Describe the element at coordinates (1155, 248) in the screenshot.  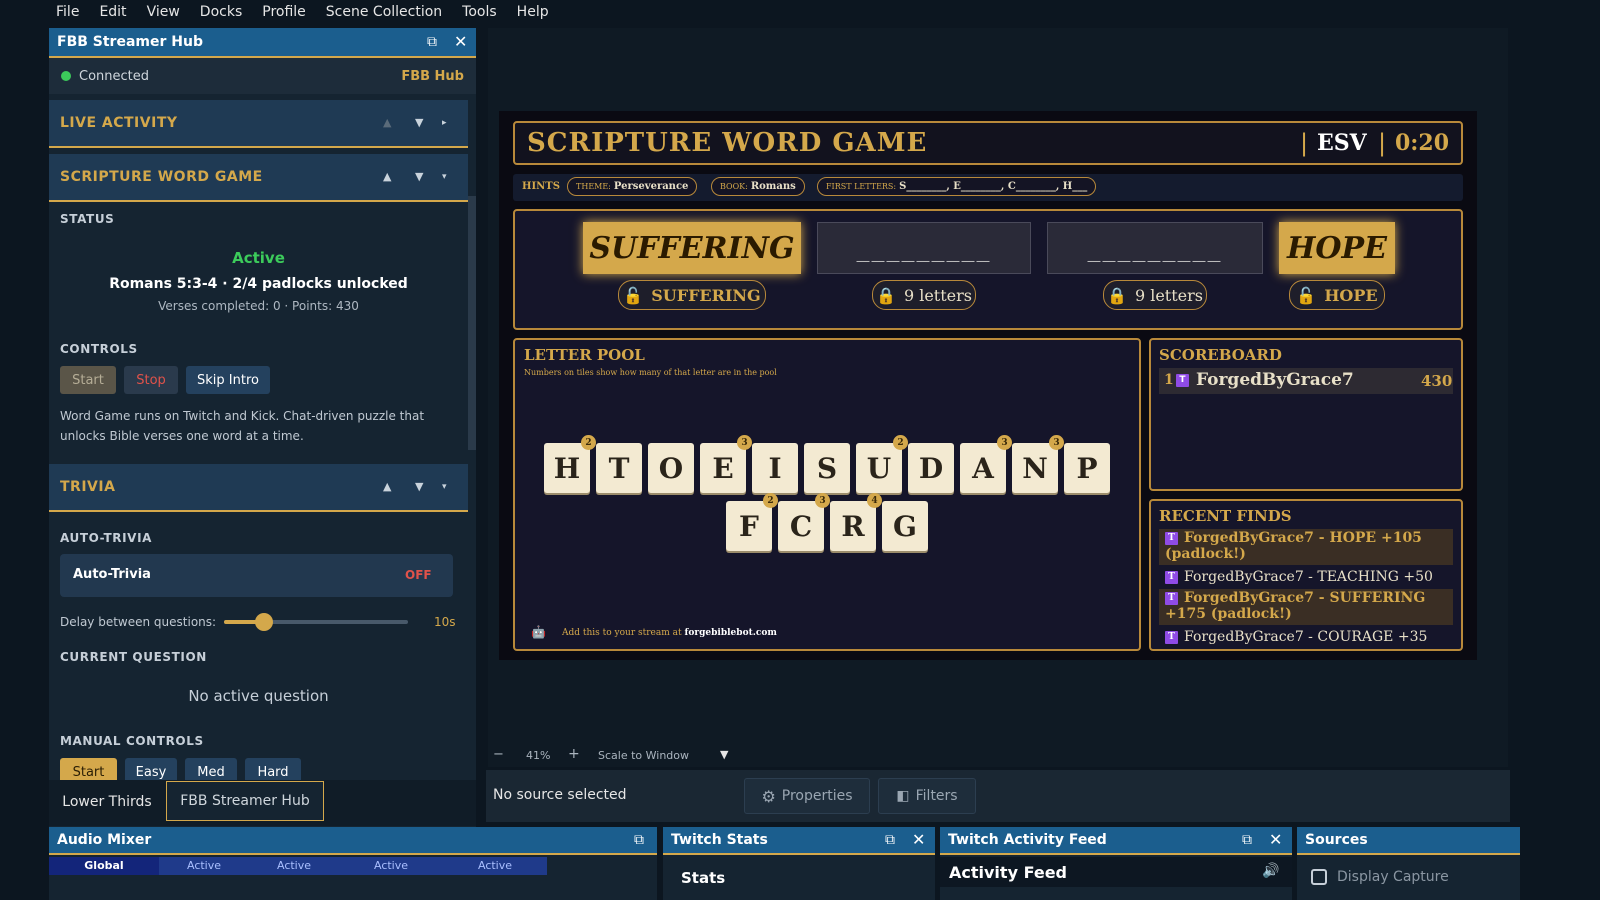
I see `word-slot-3: _________` at that location.